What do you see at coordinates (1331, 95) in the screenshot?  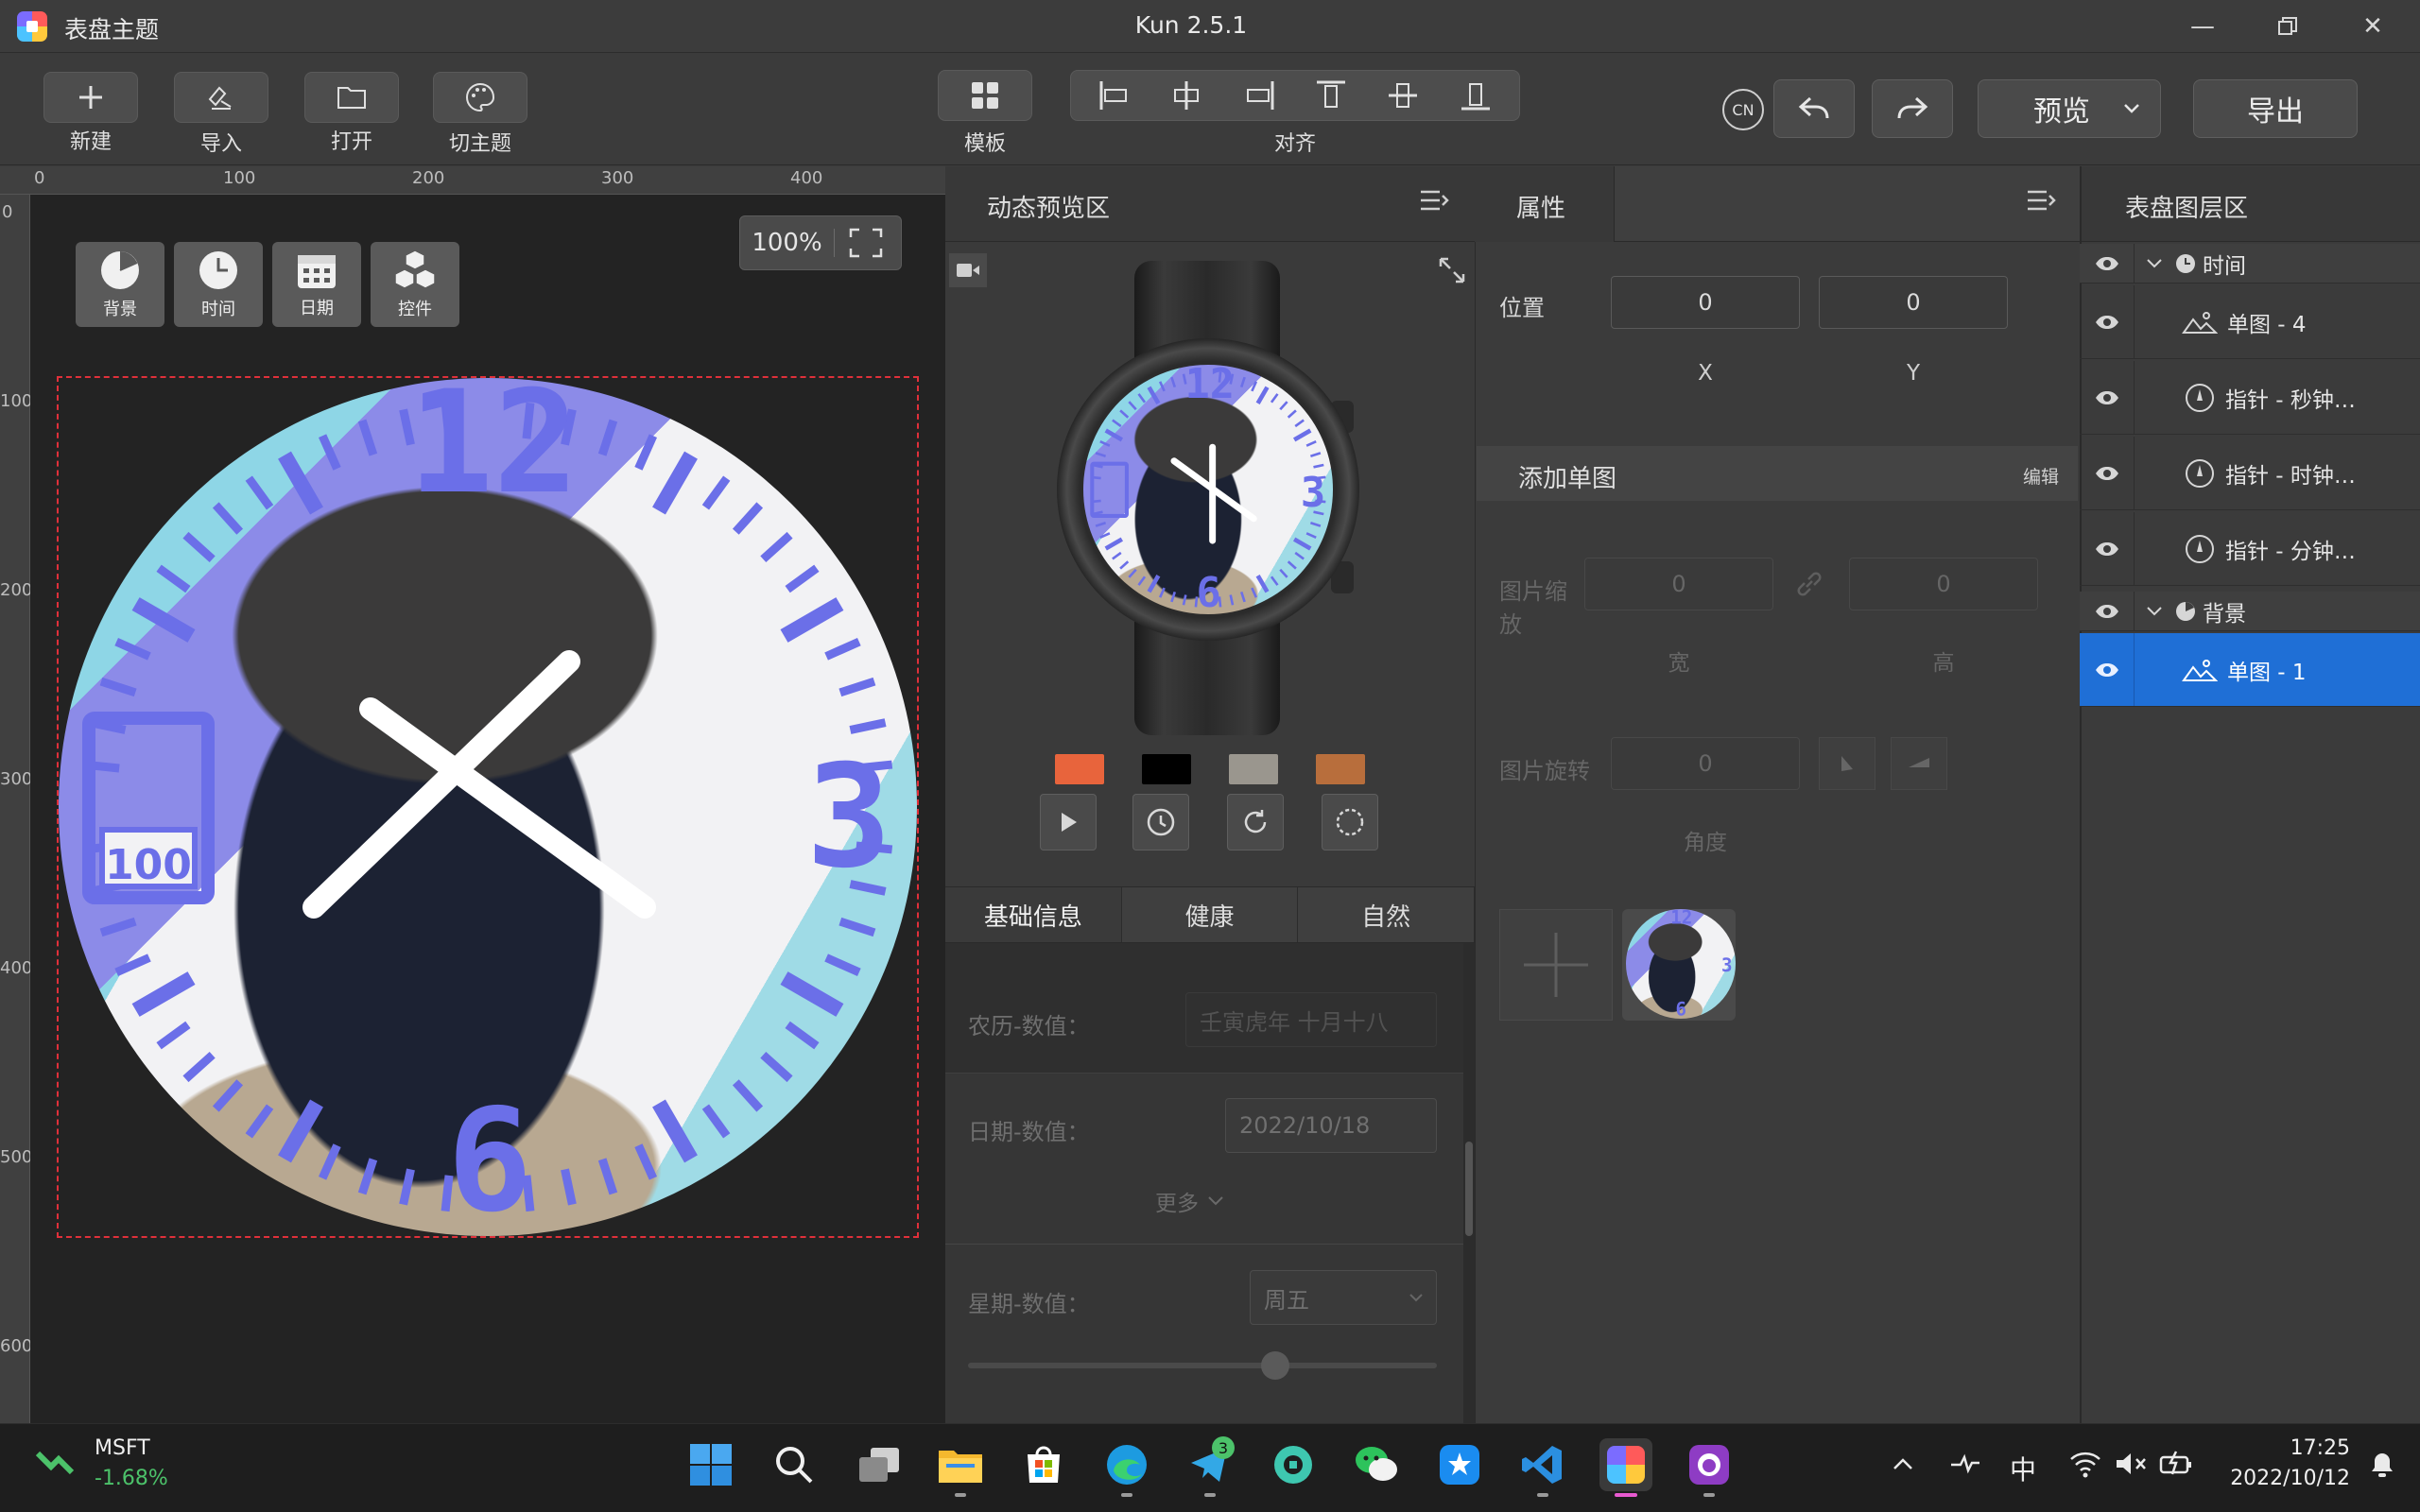 I see `align-top-icon` at bounding box center [1331, 95].